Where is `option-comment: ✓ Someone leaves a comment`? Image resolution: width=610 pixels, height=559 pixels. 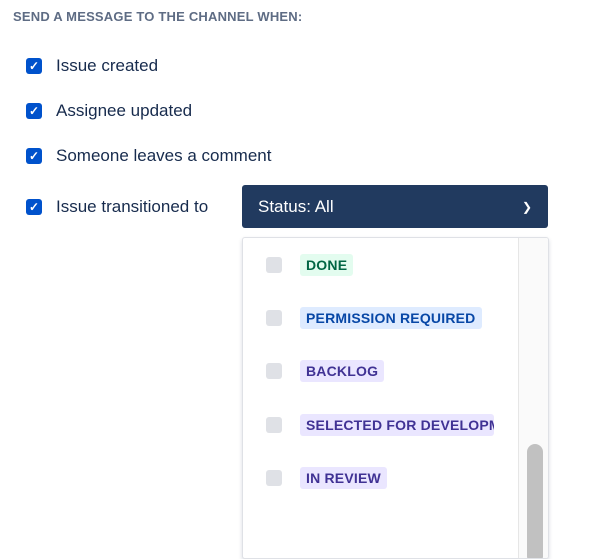
option-comment: ✓ Someone leaves a comment is located at coordinates (148, 156).